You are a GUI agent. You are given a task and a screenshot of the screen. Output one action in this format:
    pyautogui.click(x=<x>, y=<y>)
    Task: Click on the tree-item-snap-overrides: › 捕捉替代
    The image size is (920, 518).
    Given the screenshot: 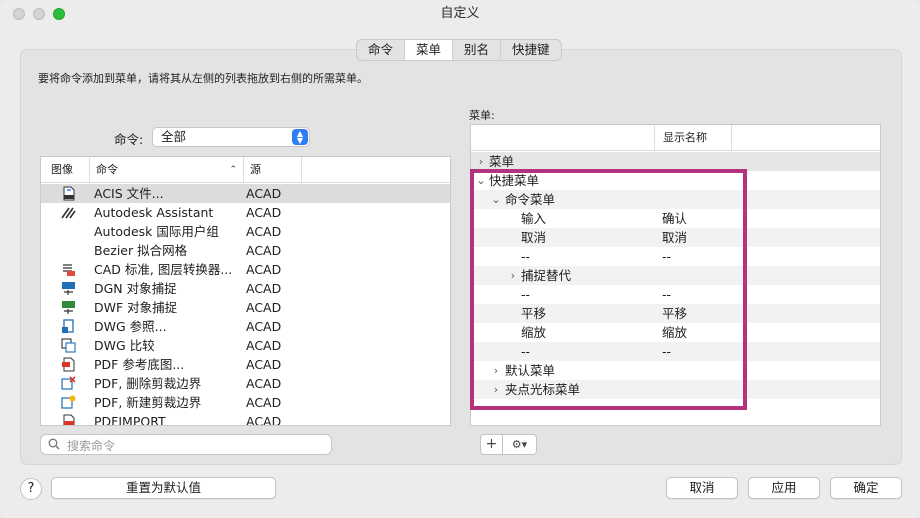 What is the action you would take?
    pyautogui.click(x=675, y=275)
    